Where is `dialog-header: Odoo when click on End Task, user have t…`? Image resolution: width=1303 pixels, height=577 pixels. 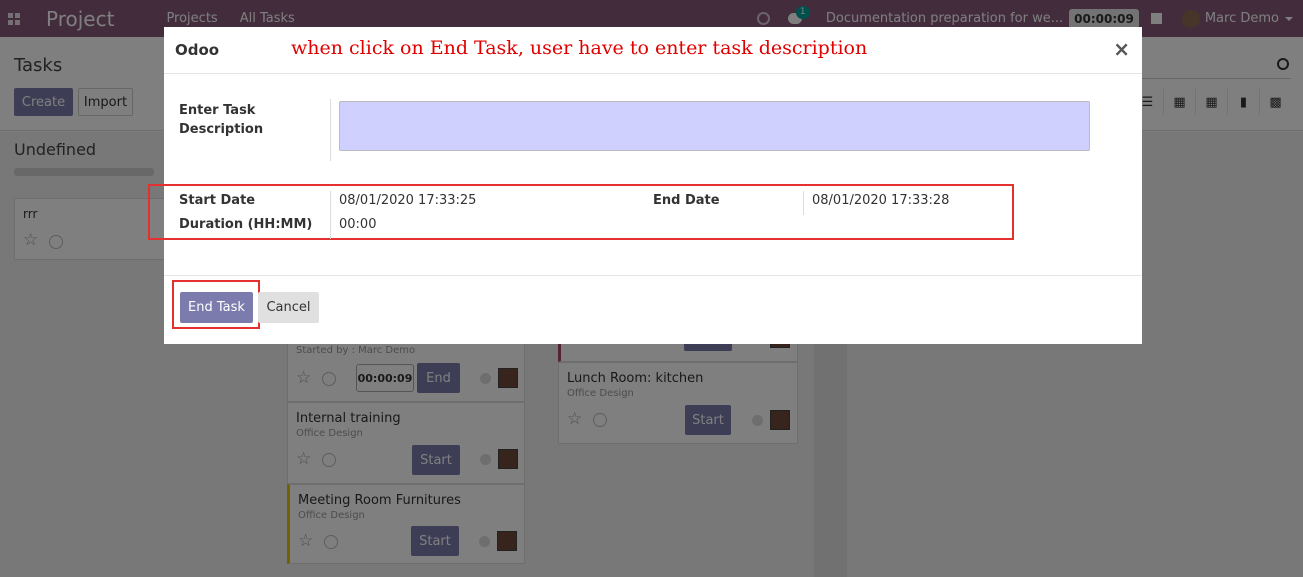
dialog-header: Odoo when click on End Task, user have t… is located at coordinates (653, 50).